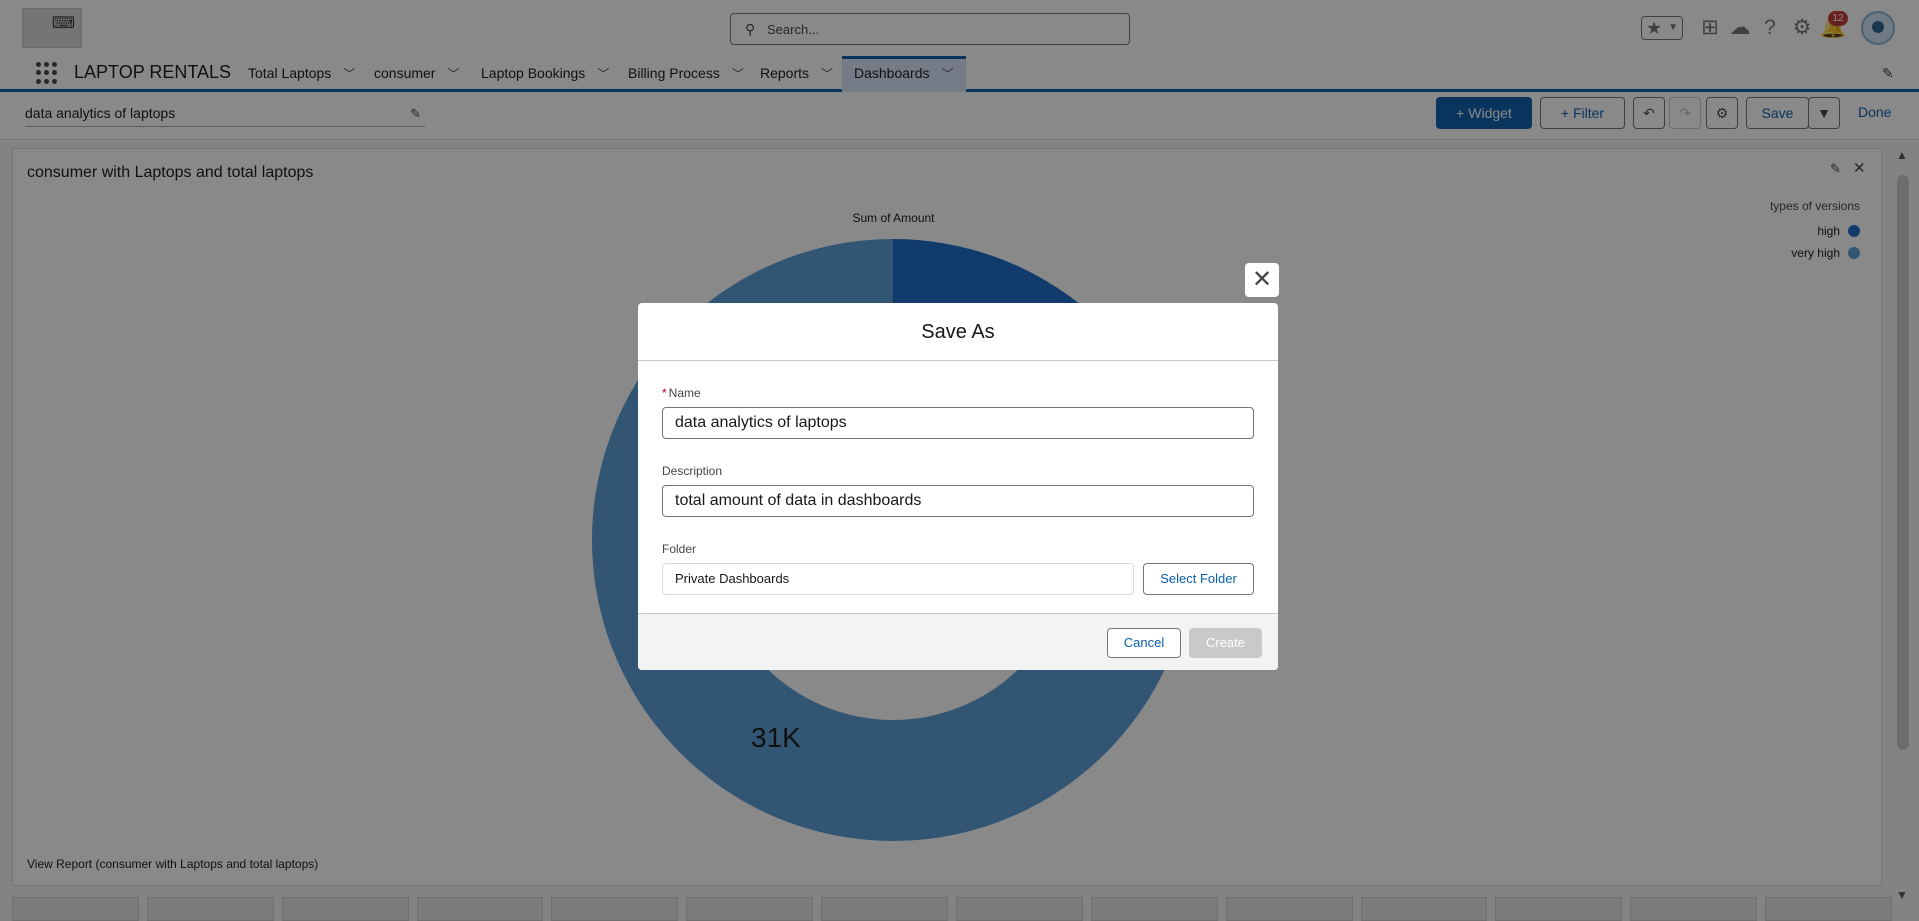 The width and height of the screenshot is (1919, 921). Describe the element at coordinates (958, 501) in the screenshot. I see `description-input` at that location.